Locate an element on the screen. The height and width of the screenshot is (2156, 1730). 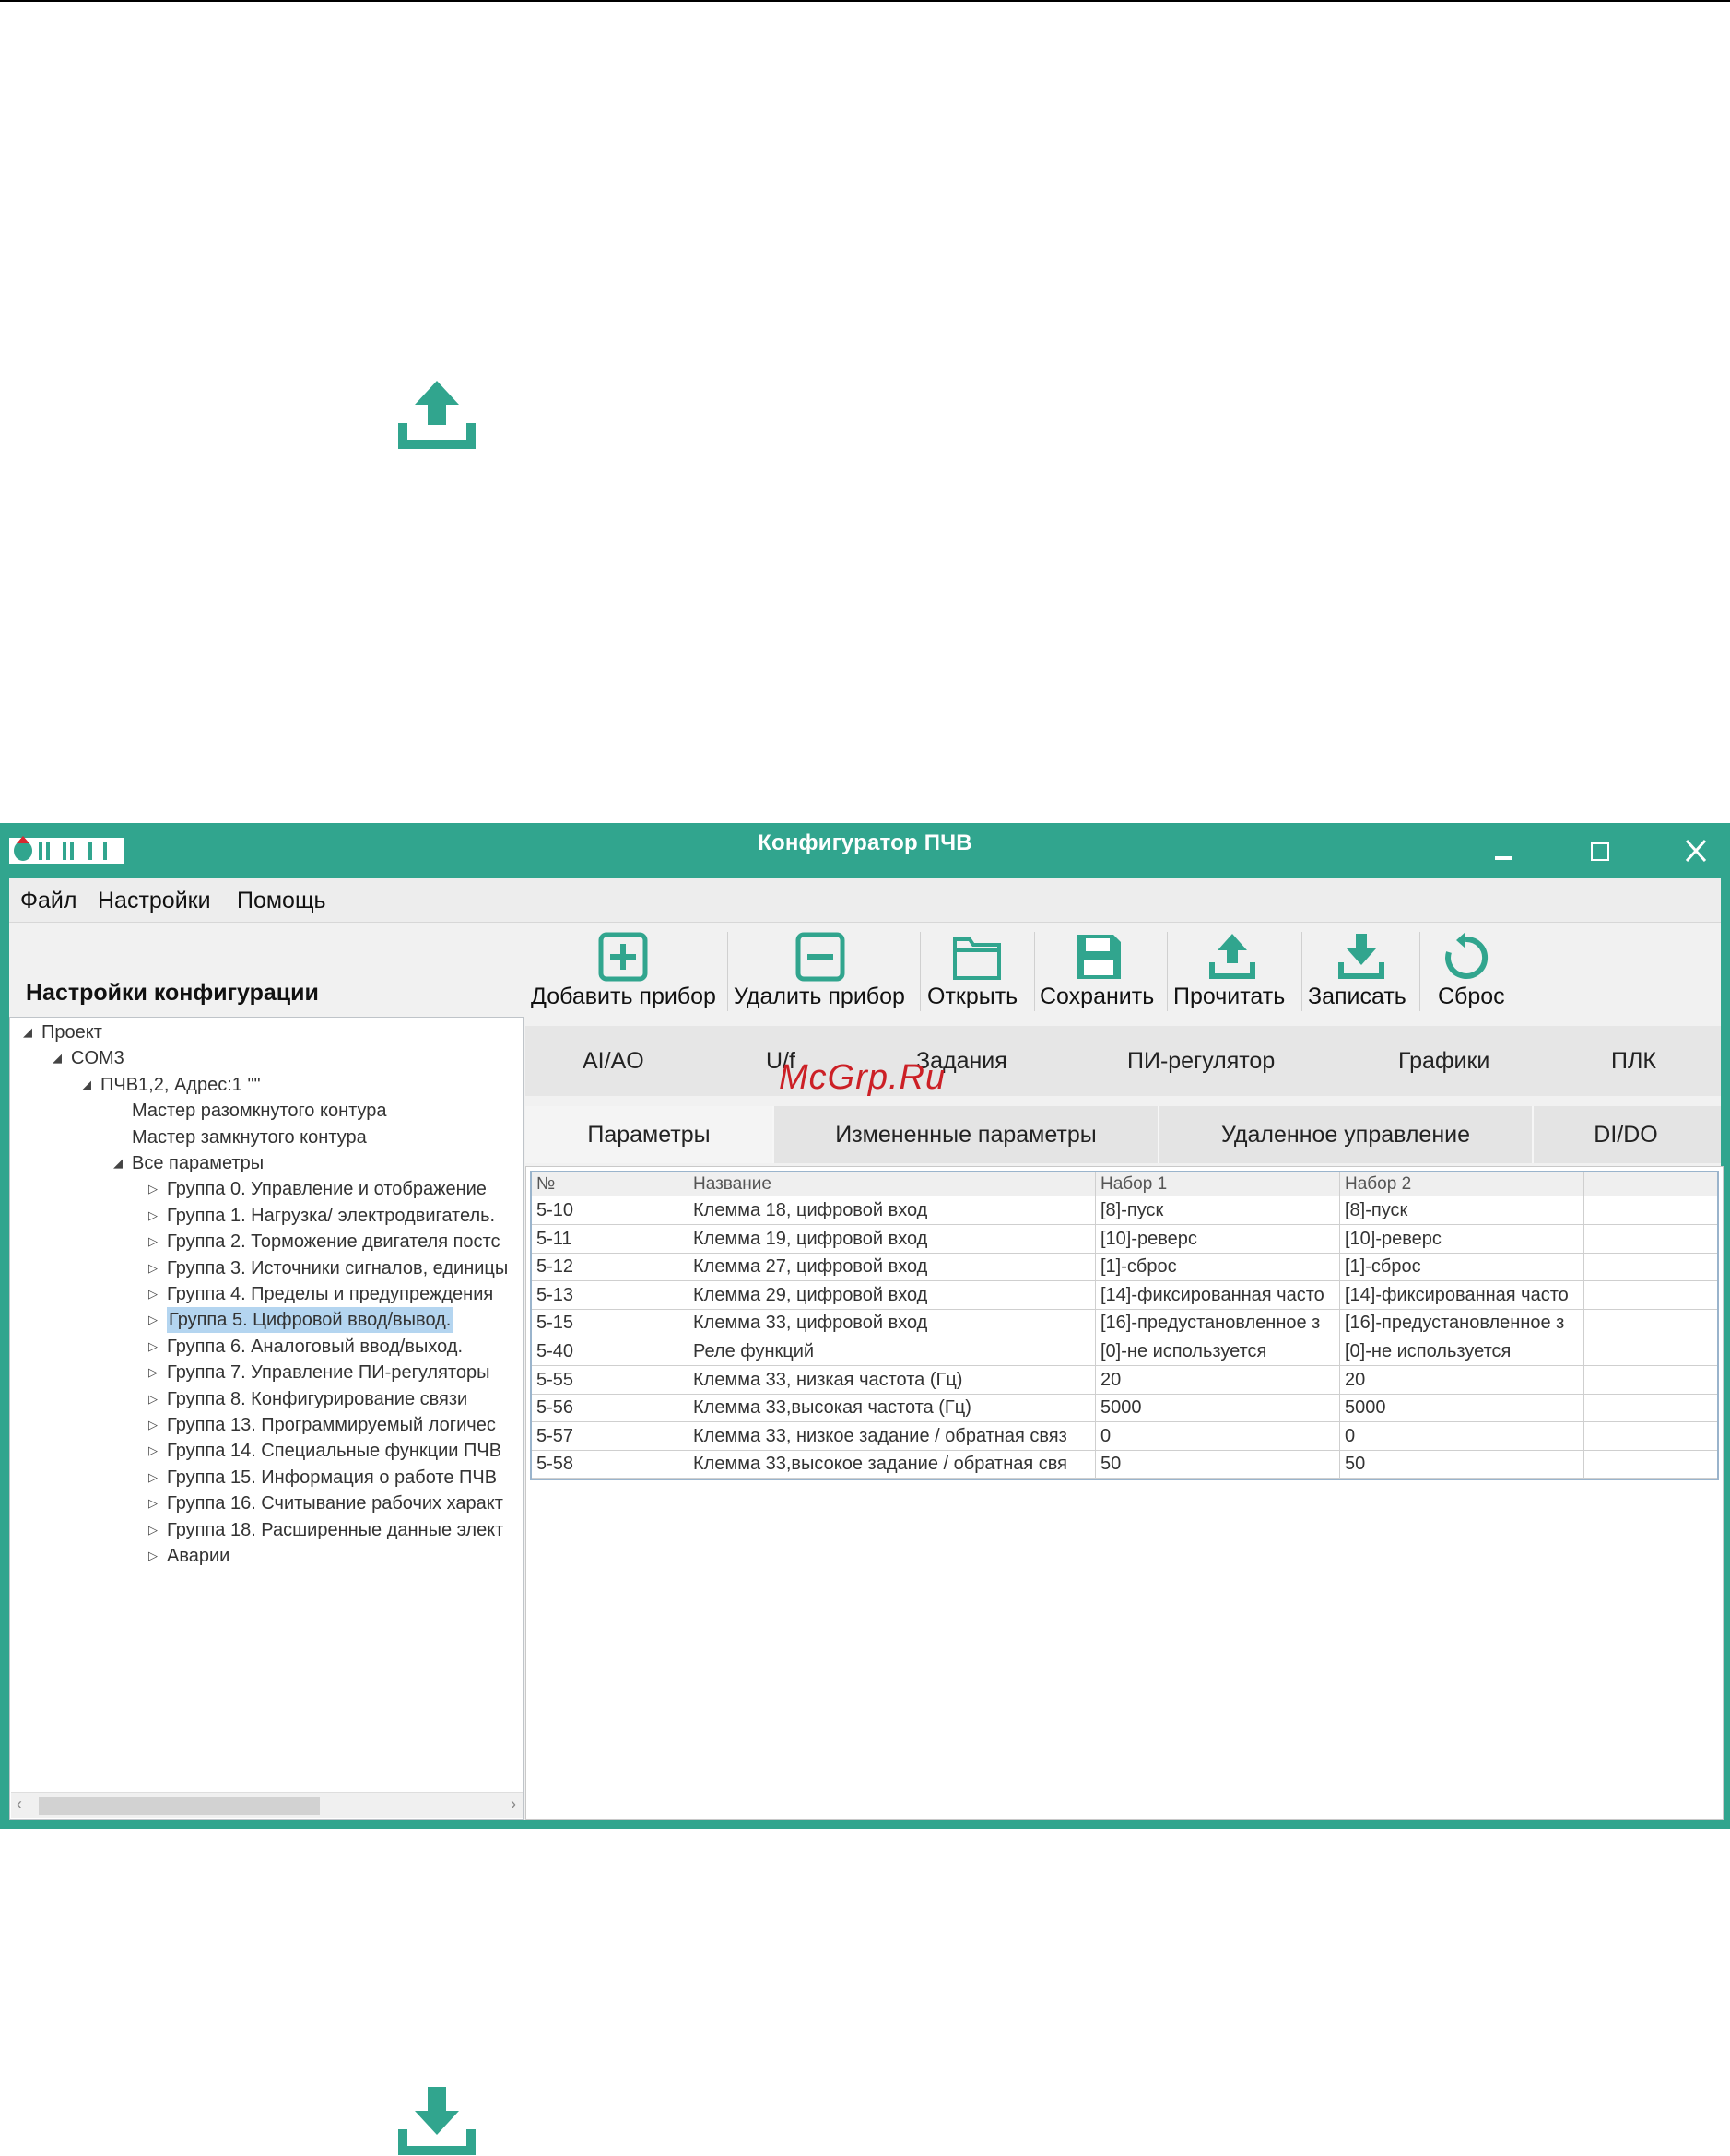
table-cell: 50 is located at coordinates (1462, 1464).